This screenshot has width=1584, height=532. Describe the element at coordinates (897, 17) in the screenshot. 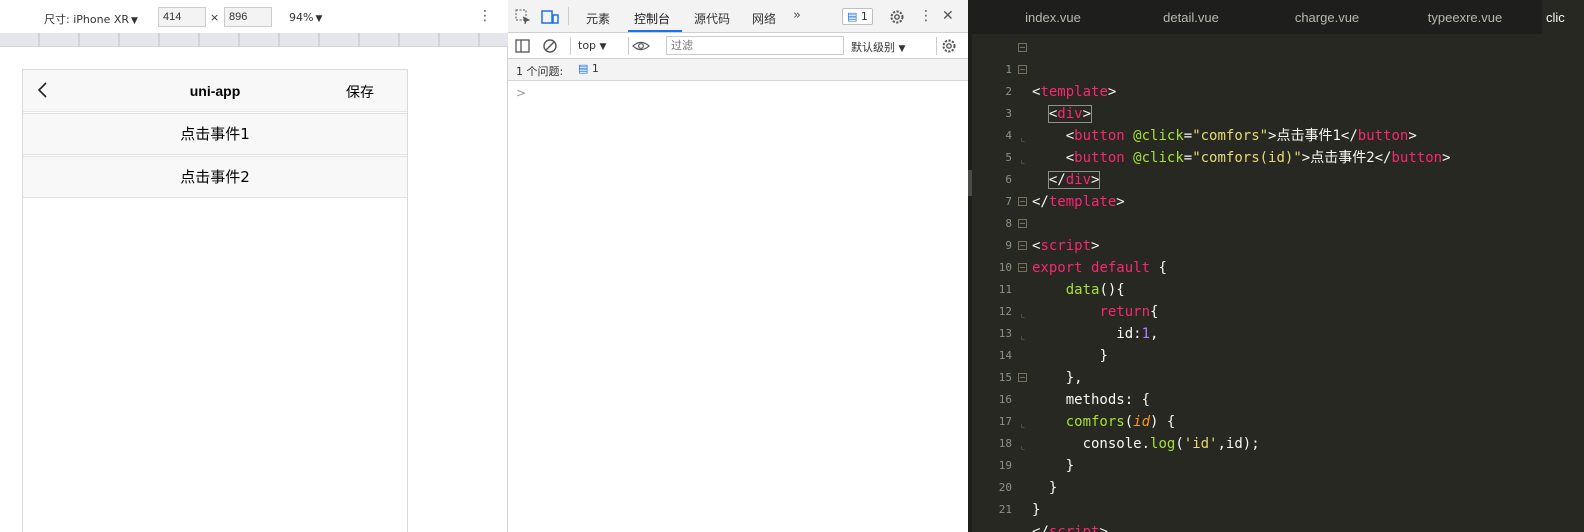

I see `settings-gear-icon` at that location.